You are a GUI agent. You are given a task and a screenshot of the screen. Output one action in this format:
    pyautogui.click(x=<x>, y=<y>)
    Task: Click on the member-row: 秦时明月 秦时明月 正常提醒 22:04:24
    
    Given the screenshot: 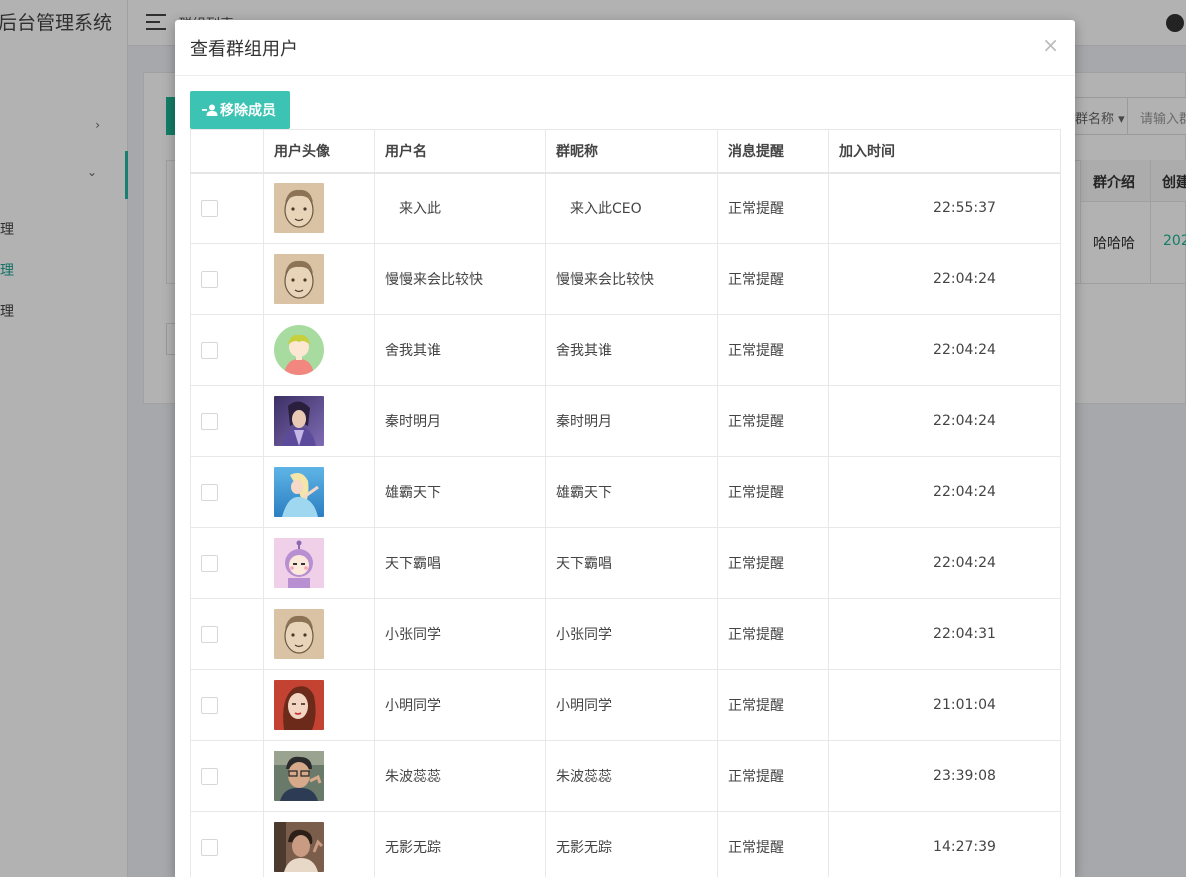 What is the action you would take?
    pyautogui.click(x=625, y=421)
    